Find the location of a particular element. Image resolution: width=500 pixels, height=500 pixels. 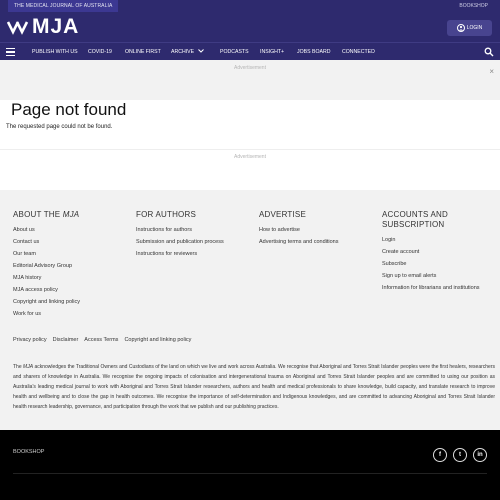

footer-about-heading: ABOUT THE MJA is located at coordinates (46, 214).